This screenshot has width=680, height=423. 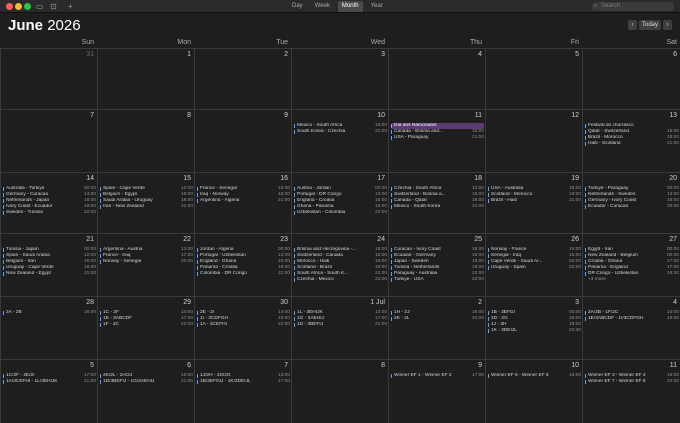 I want to click on calendar-event: 1A/3CEFHI - 1L/3EHIJK 21:00, so click(x=49, y=382).